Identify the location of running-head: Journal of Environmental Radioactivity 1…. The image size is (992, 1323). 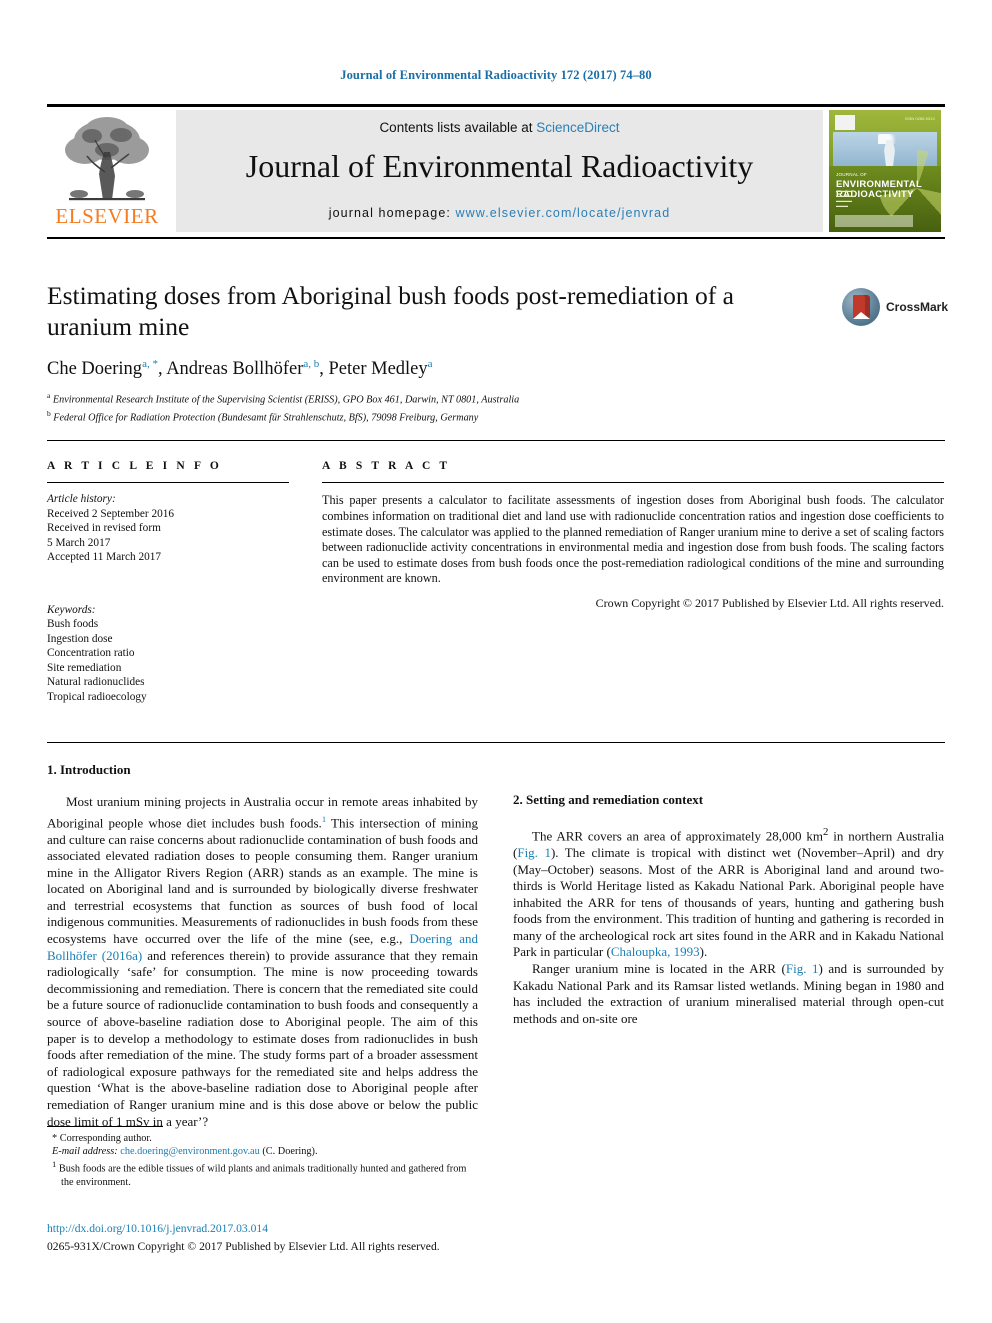
(496, 75).